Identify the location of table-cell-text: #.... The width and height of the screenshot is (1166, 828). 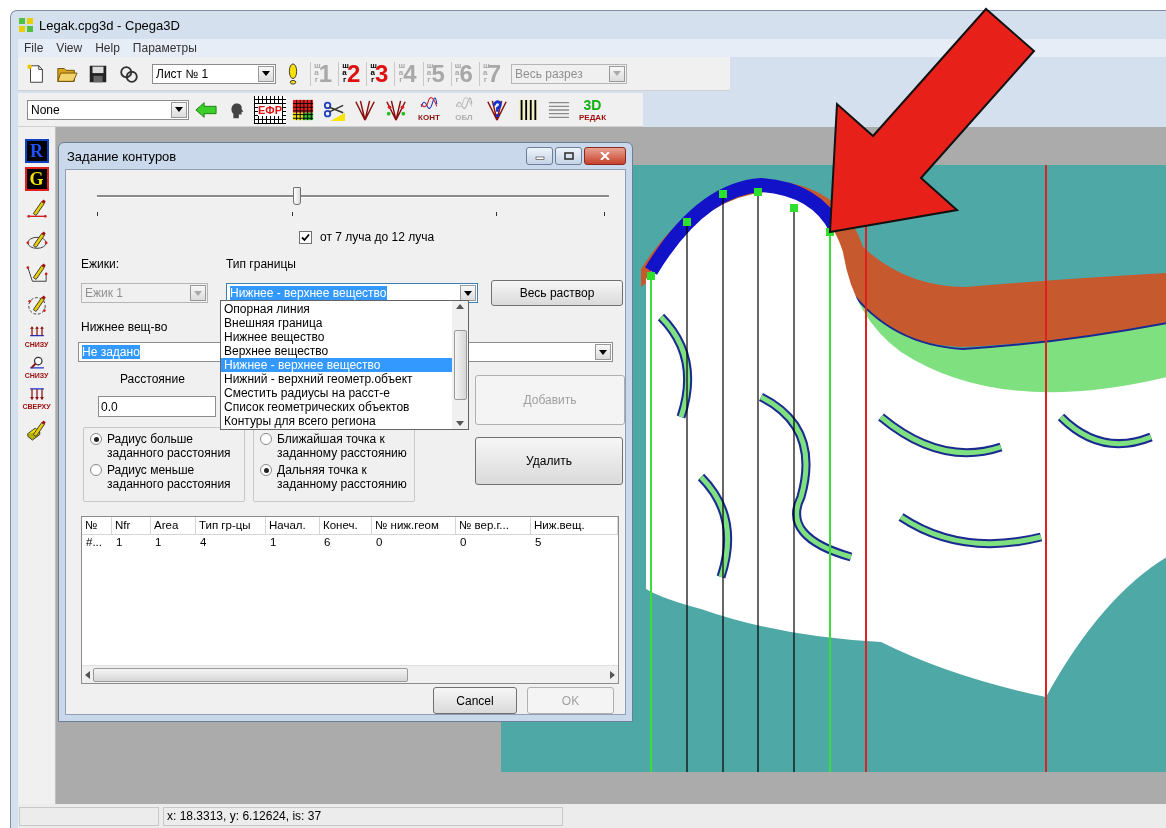
(94, 542).